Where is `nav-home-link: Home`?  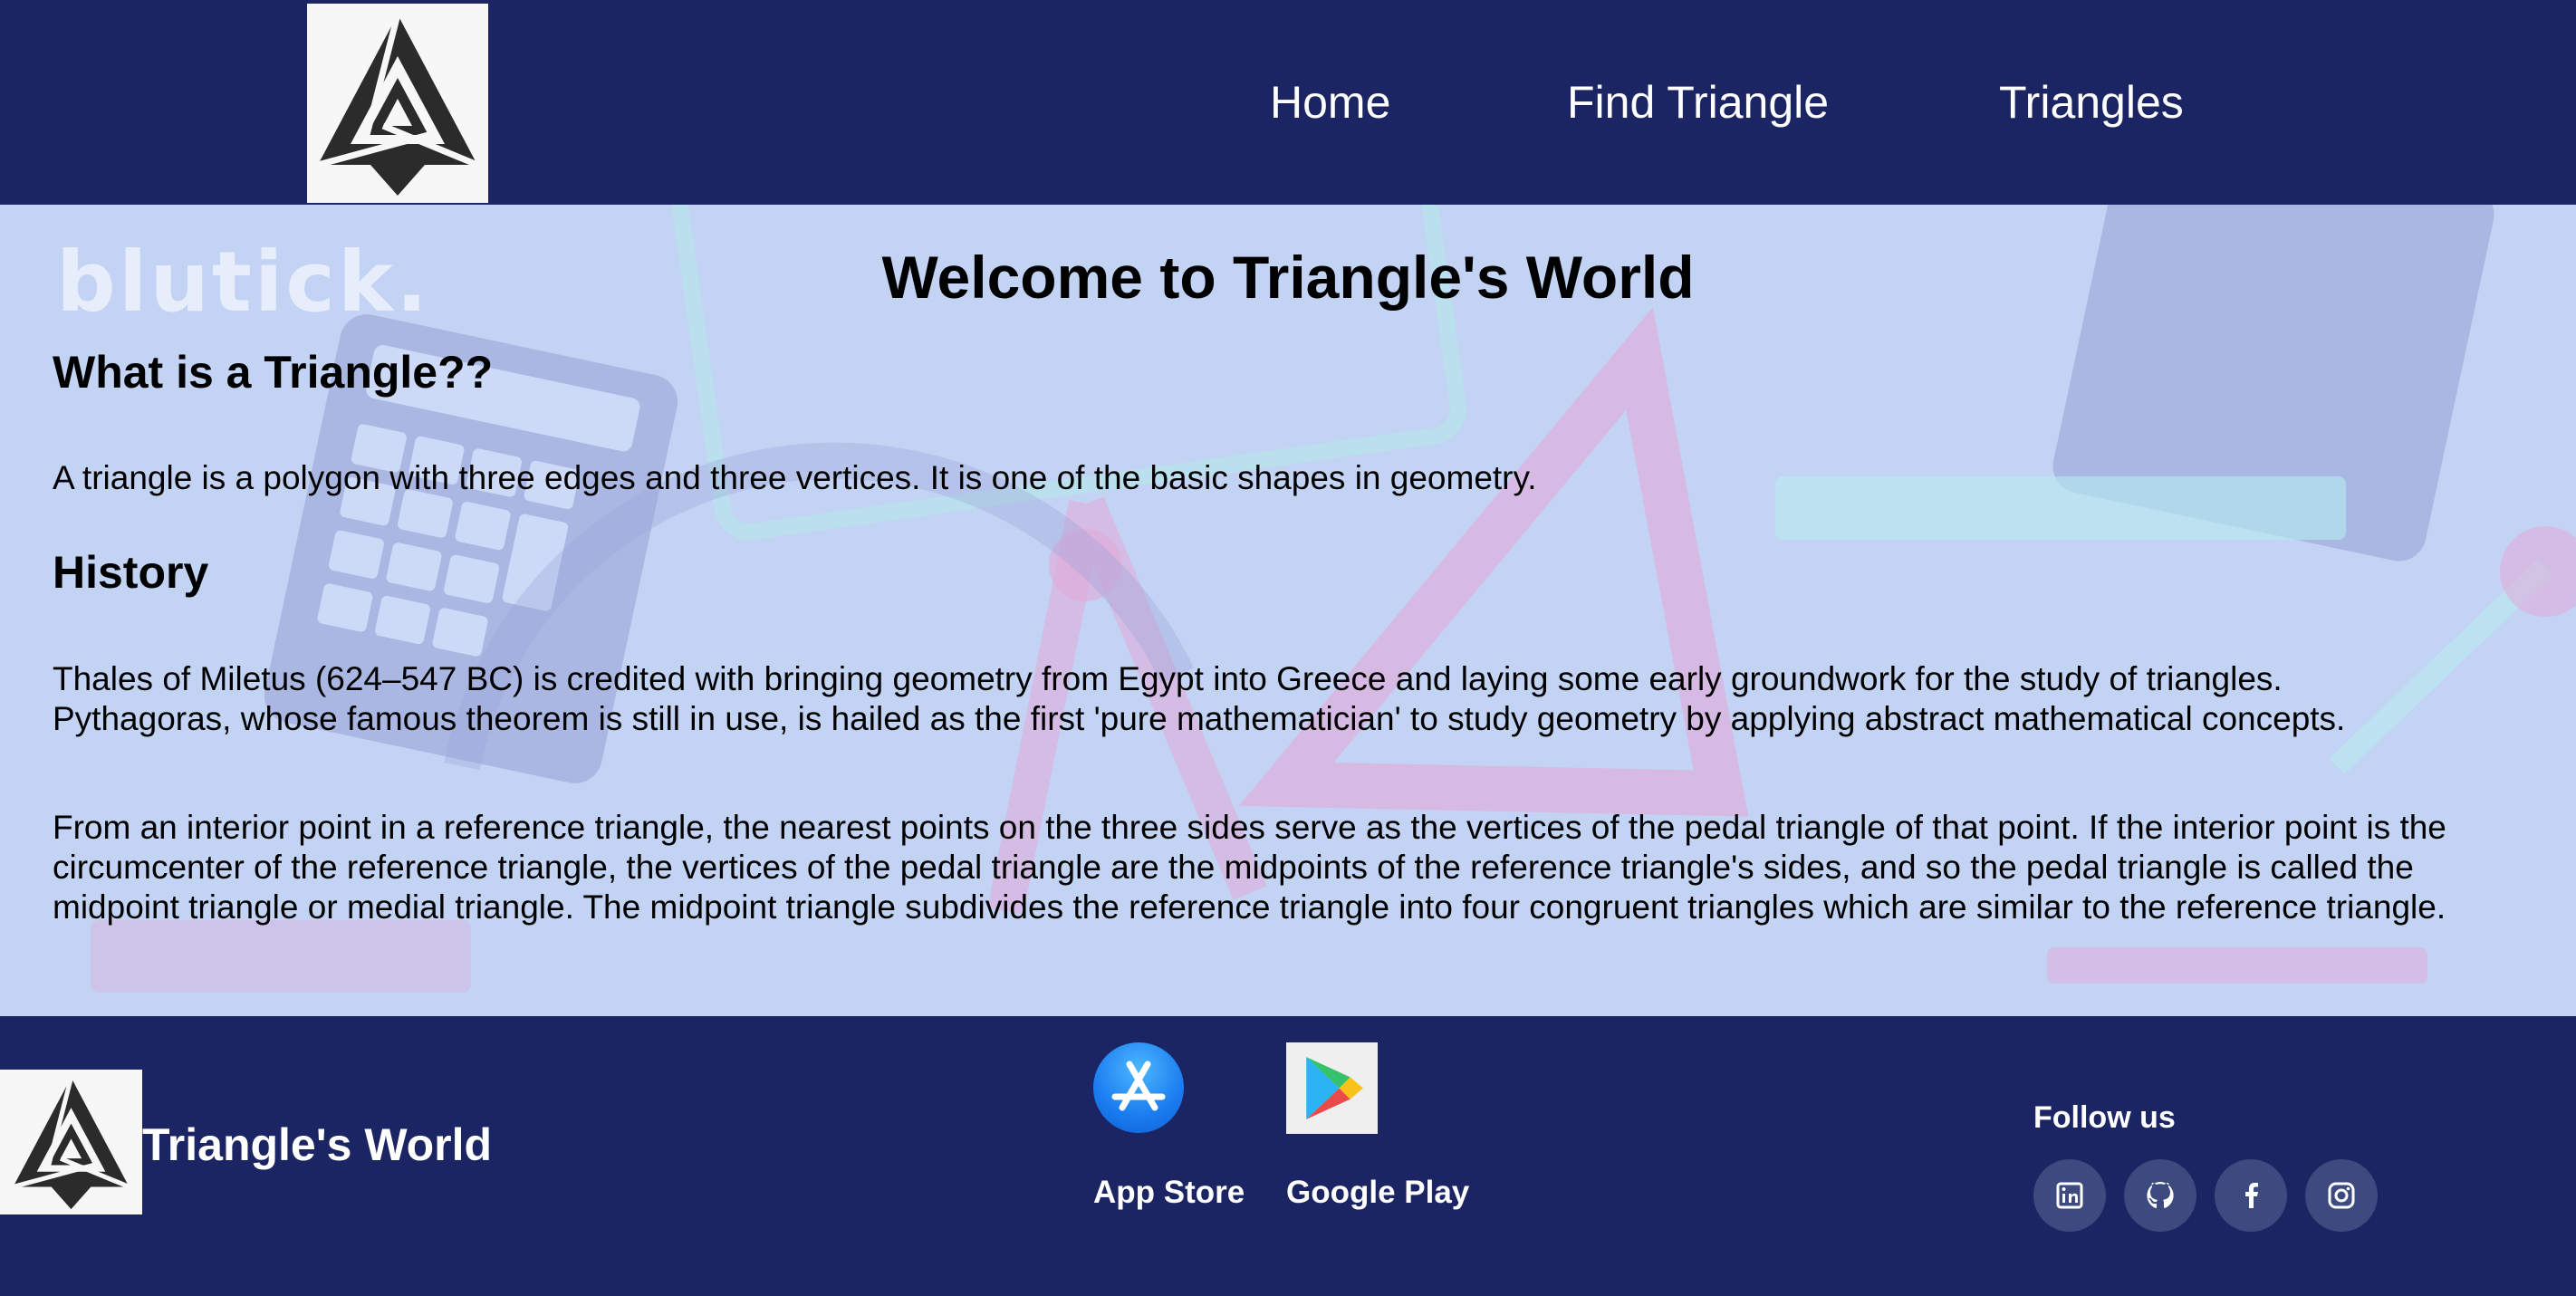
nav-home-link: Home is located at coordinates (1330, 103).